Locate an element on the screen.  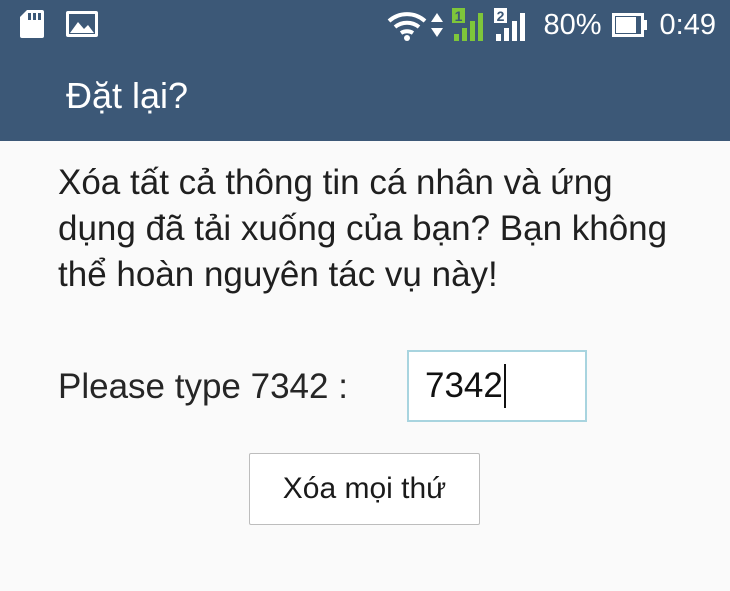
battery-percentage: 80% is located at coordinates (572, 24).